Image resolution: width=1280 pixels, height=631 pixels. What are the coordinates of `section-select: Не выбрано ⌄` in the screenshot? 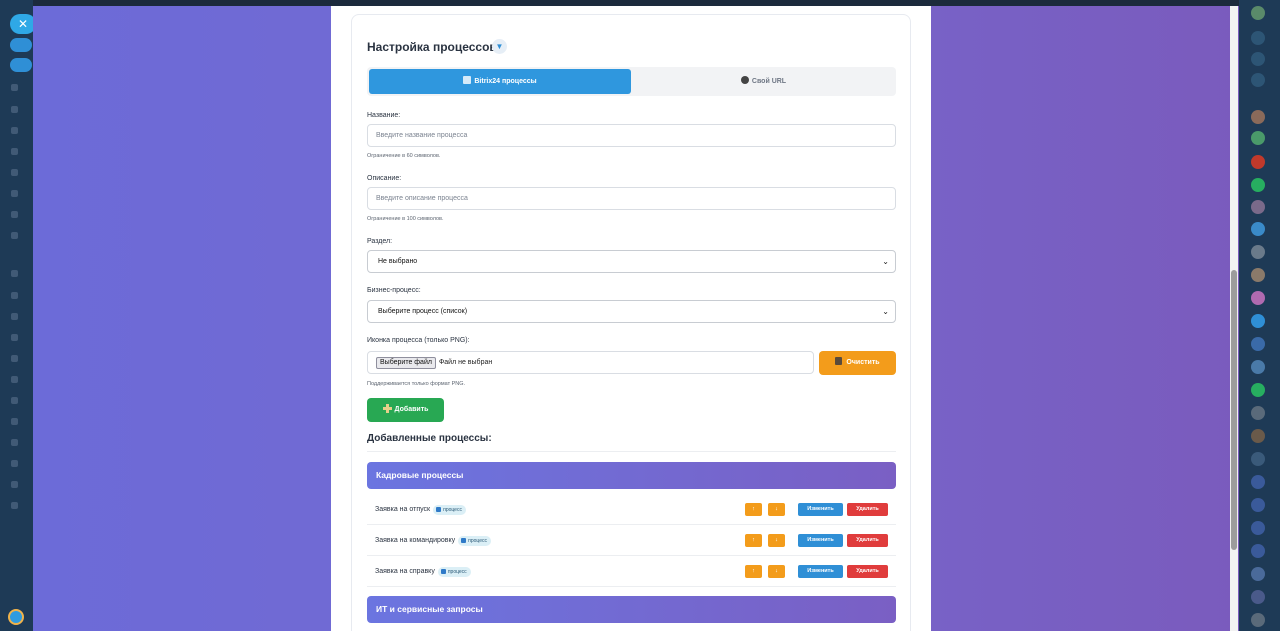 It's located at (631, 261).